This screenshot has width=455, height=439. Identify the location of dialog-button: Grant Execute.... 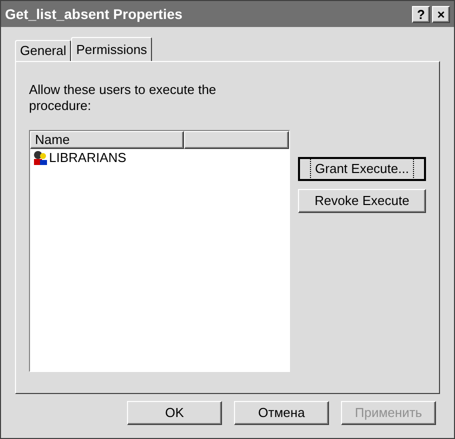
(362, 169).